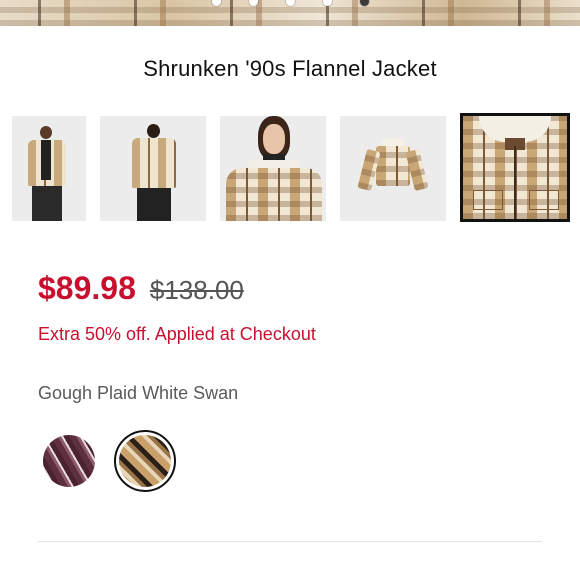 The width and height of the screenshot is (580, 580). What do you see at coordinates (87, 288) in the screenshot?
I see `sale-price: $89.98` at bounding box center [87, 288].